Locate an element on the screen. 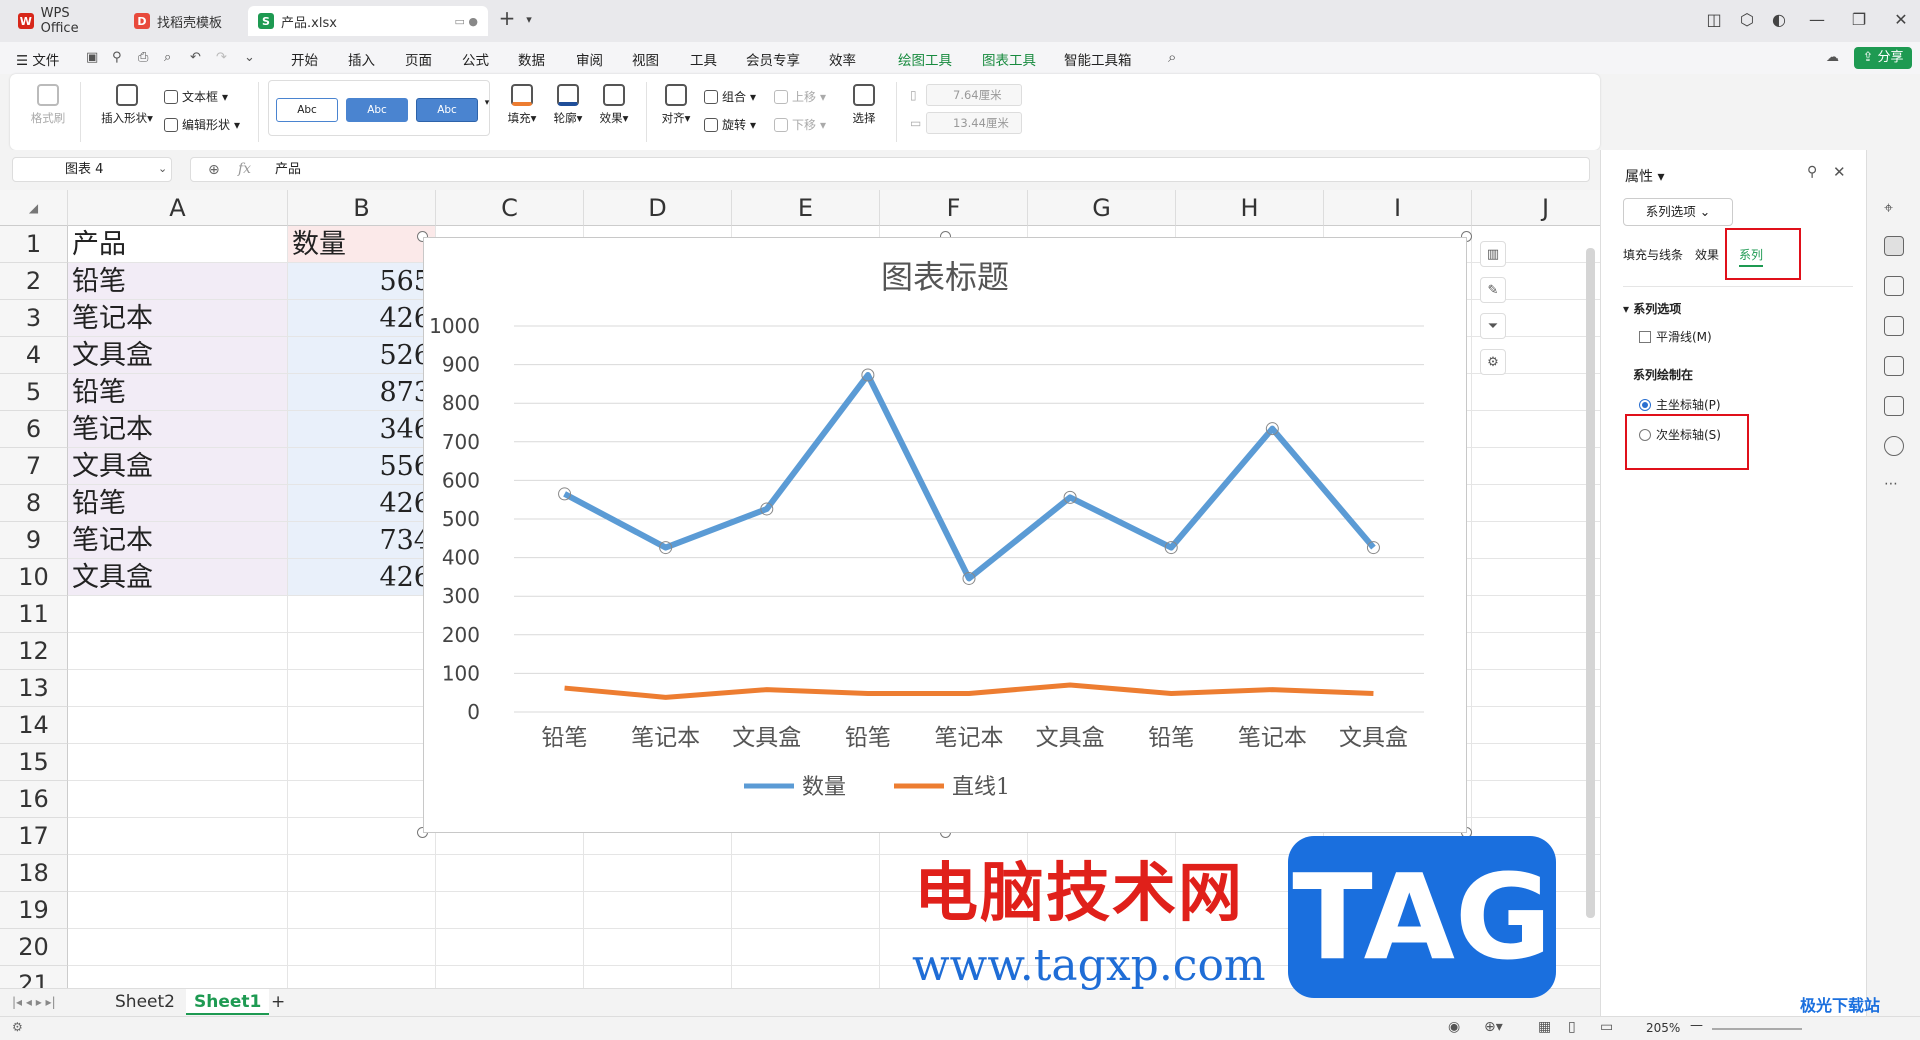  vertical-scrollbar is located at coordinates (1590, 583).